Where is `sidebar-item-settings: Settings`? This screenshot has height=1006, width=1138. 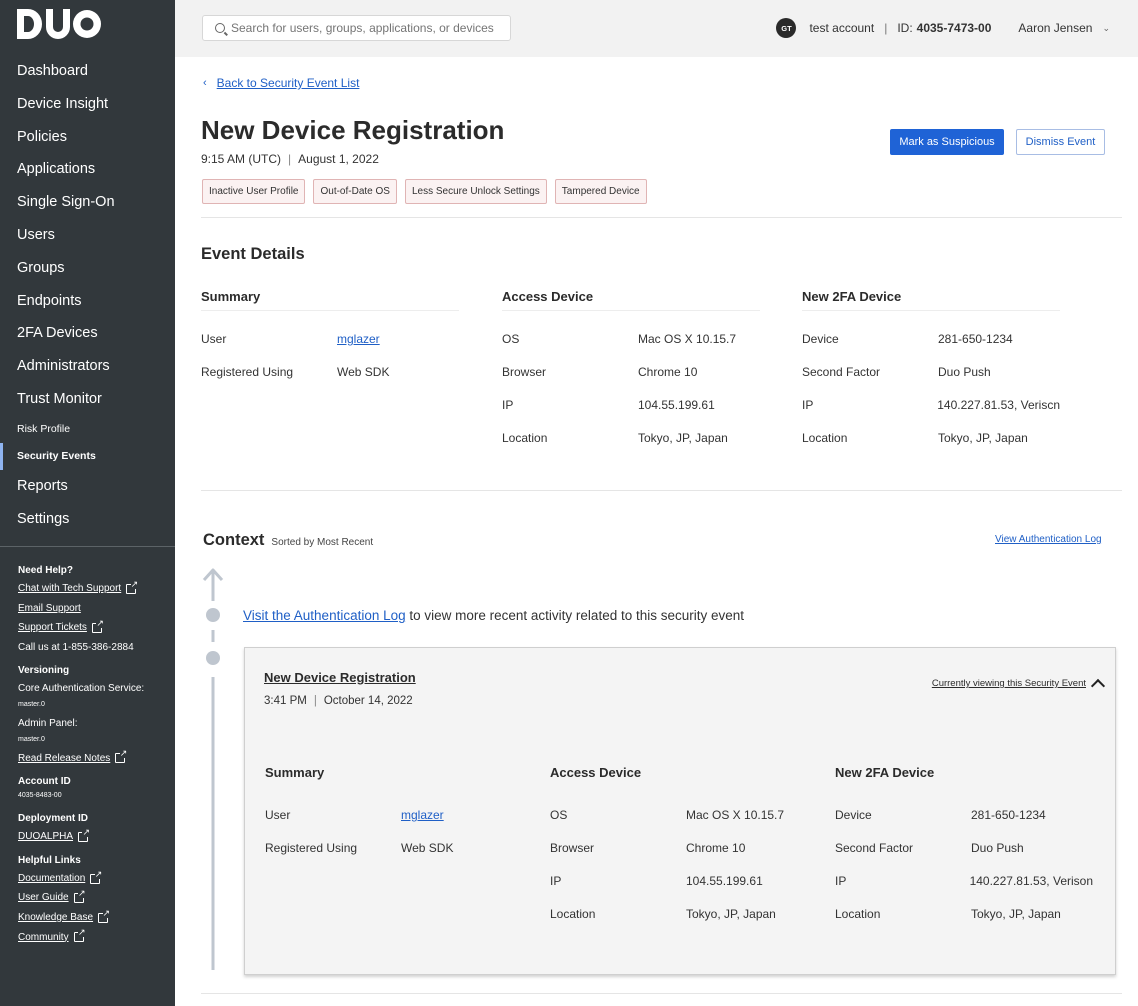
sidebar-item-settings: Settings is located at coordinates (87, 519).